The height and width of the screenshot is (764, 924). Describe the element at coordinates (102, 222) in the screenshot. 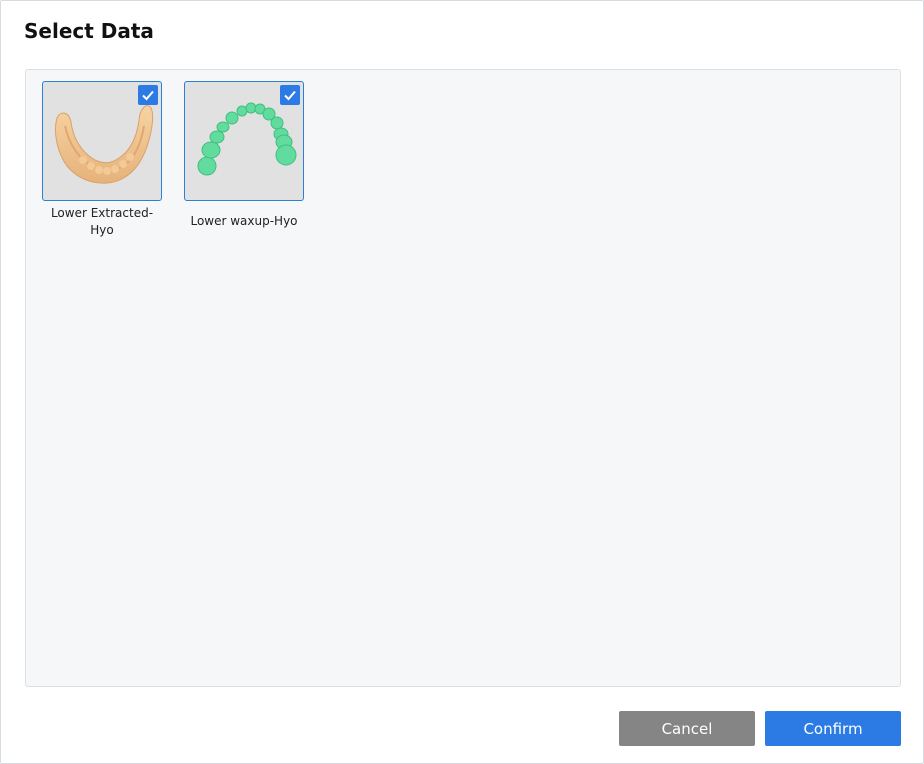

I see `data-item-label: Lower Extracted- Hyo` at that location.